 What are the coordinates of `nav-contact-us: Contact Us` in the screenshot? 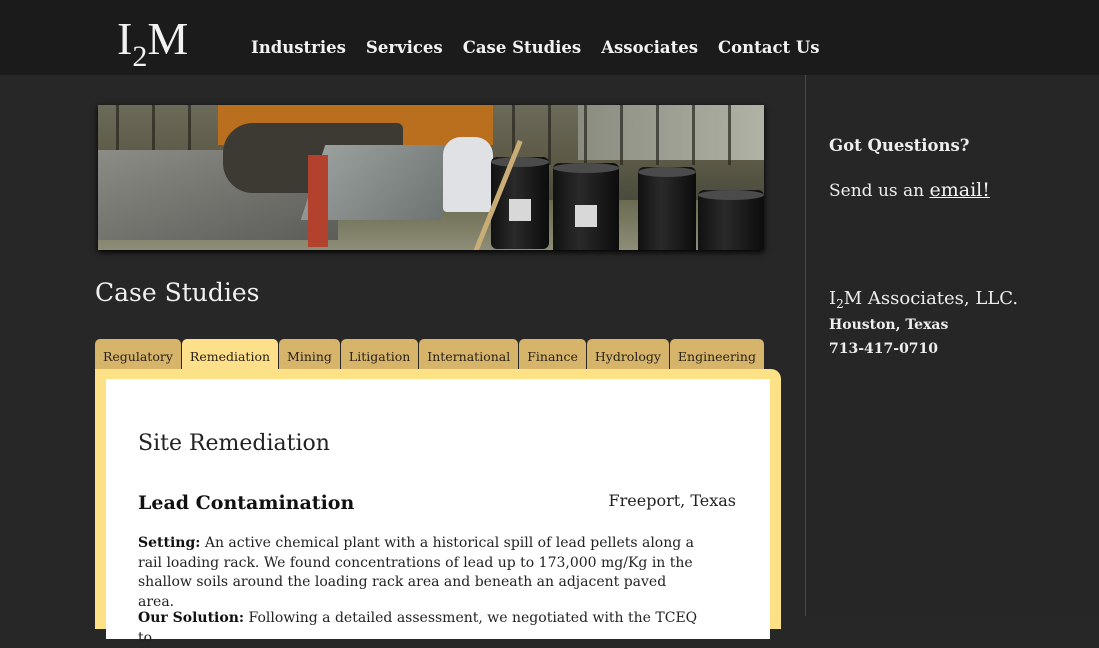 It's located at (769, 48).